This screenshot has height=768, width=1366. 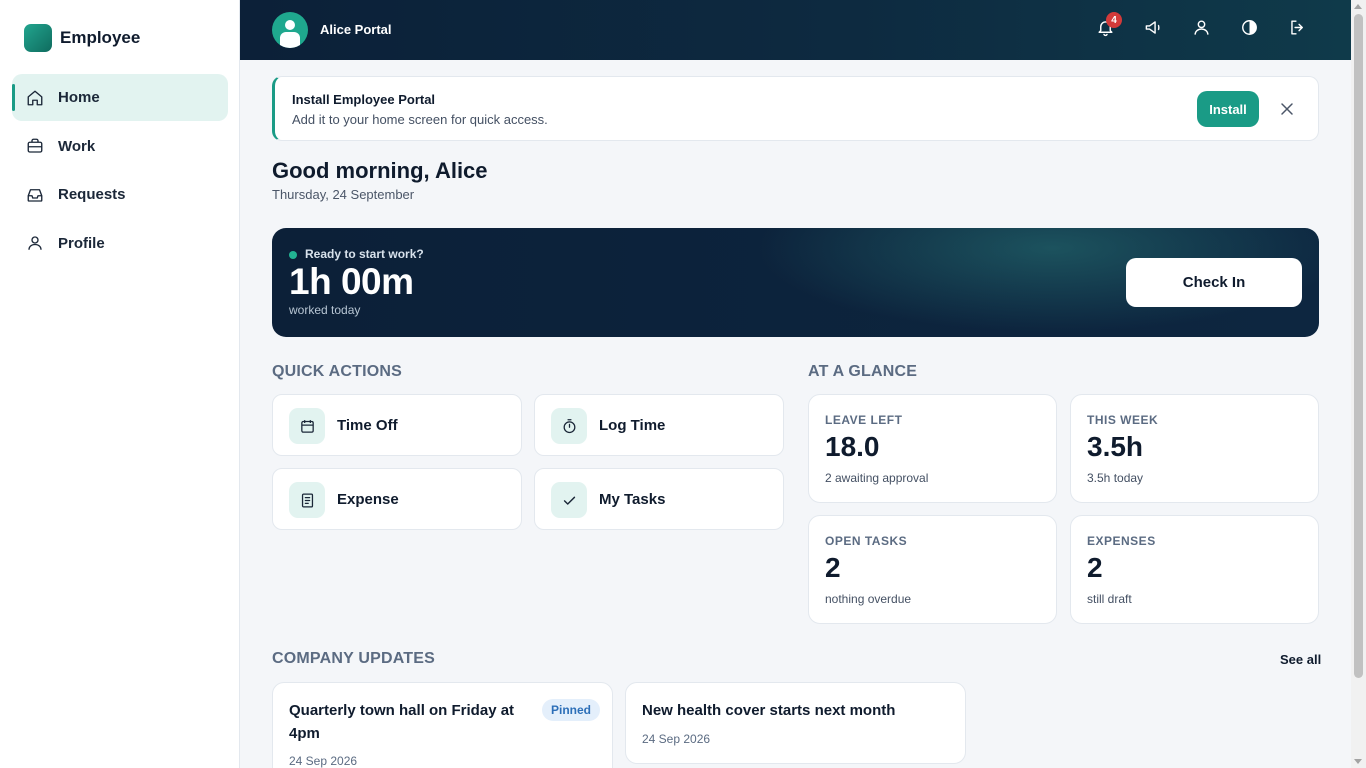 I want to click on stat-card-open-tasks: OPEN TASKS 2 nothing overdue, so click(x=932, y=569).